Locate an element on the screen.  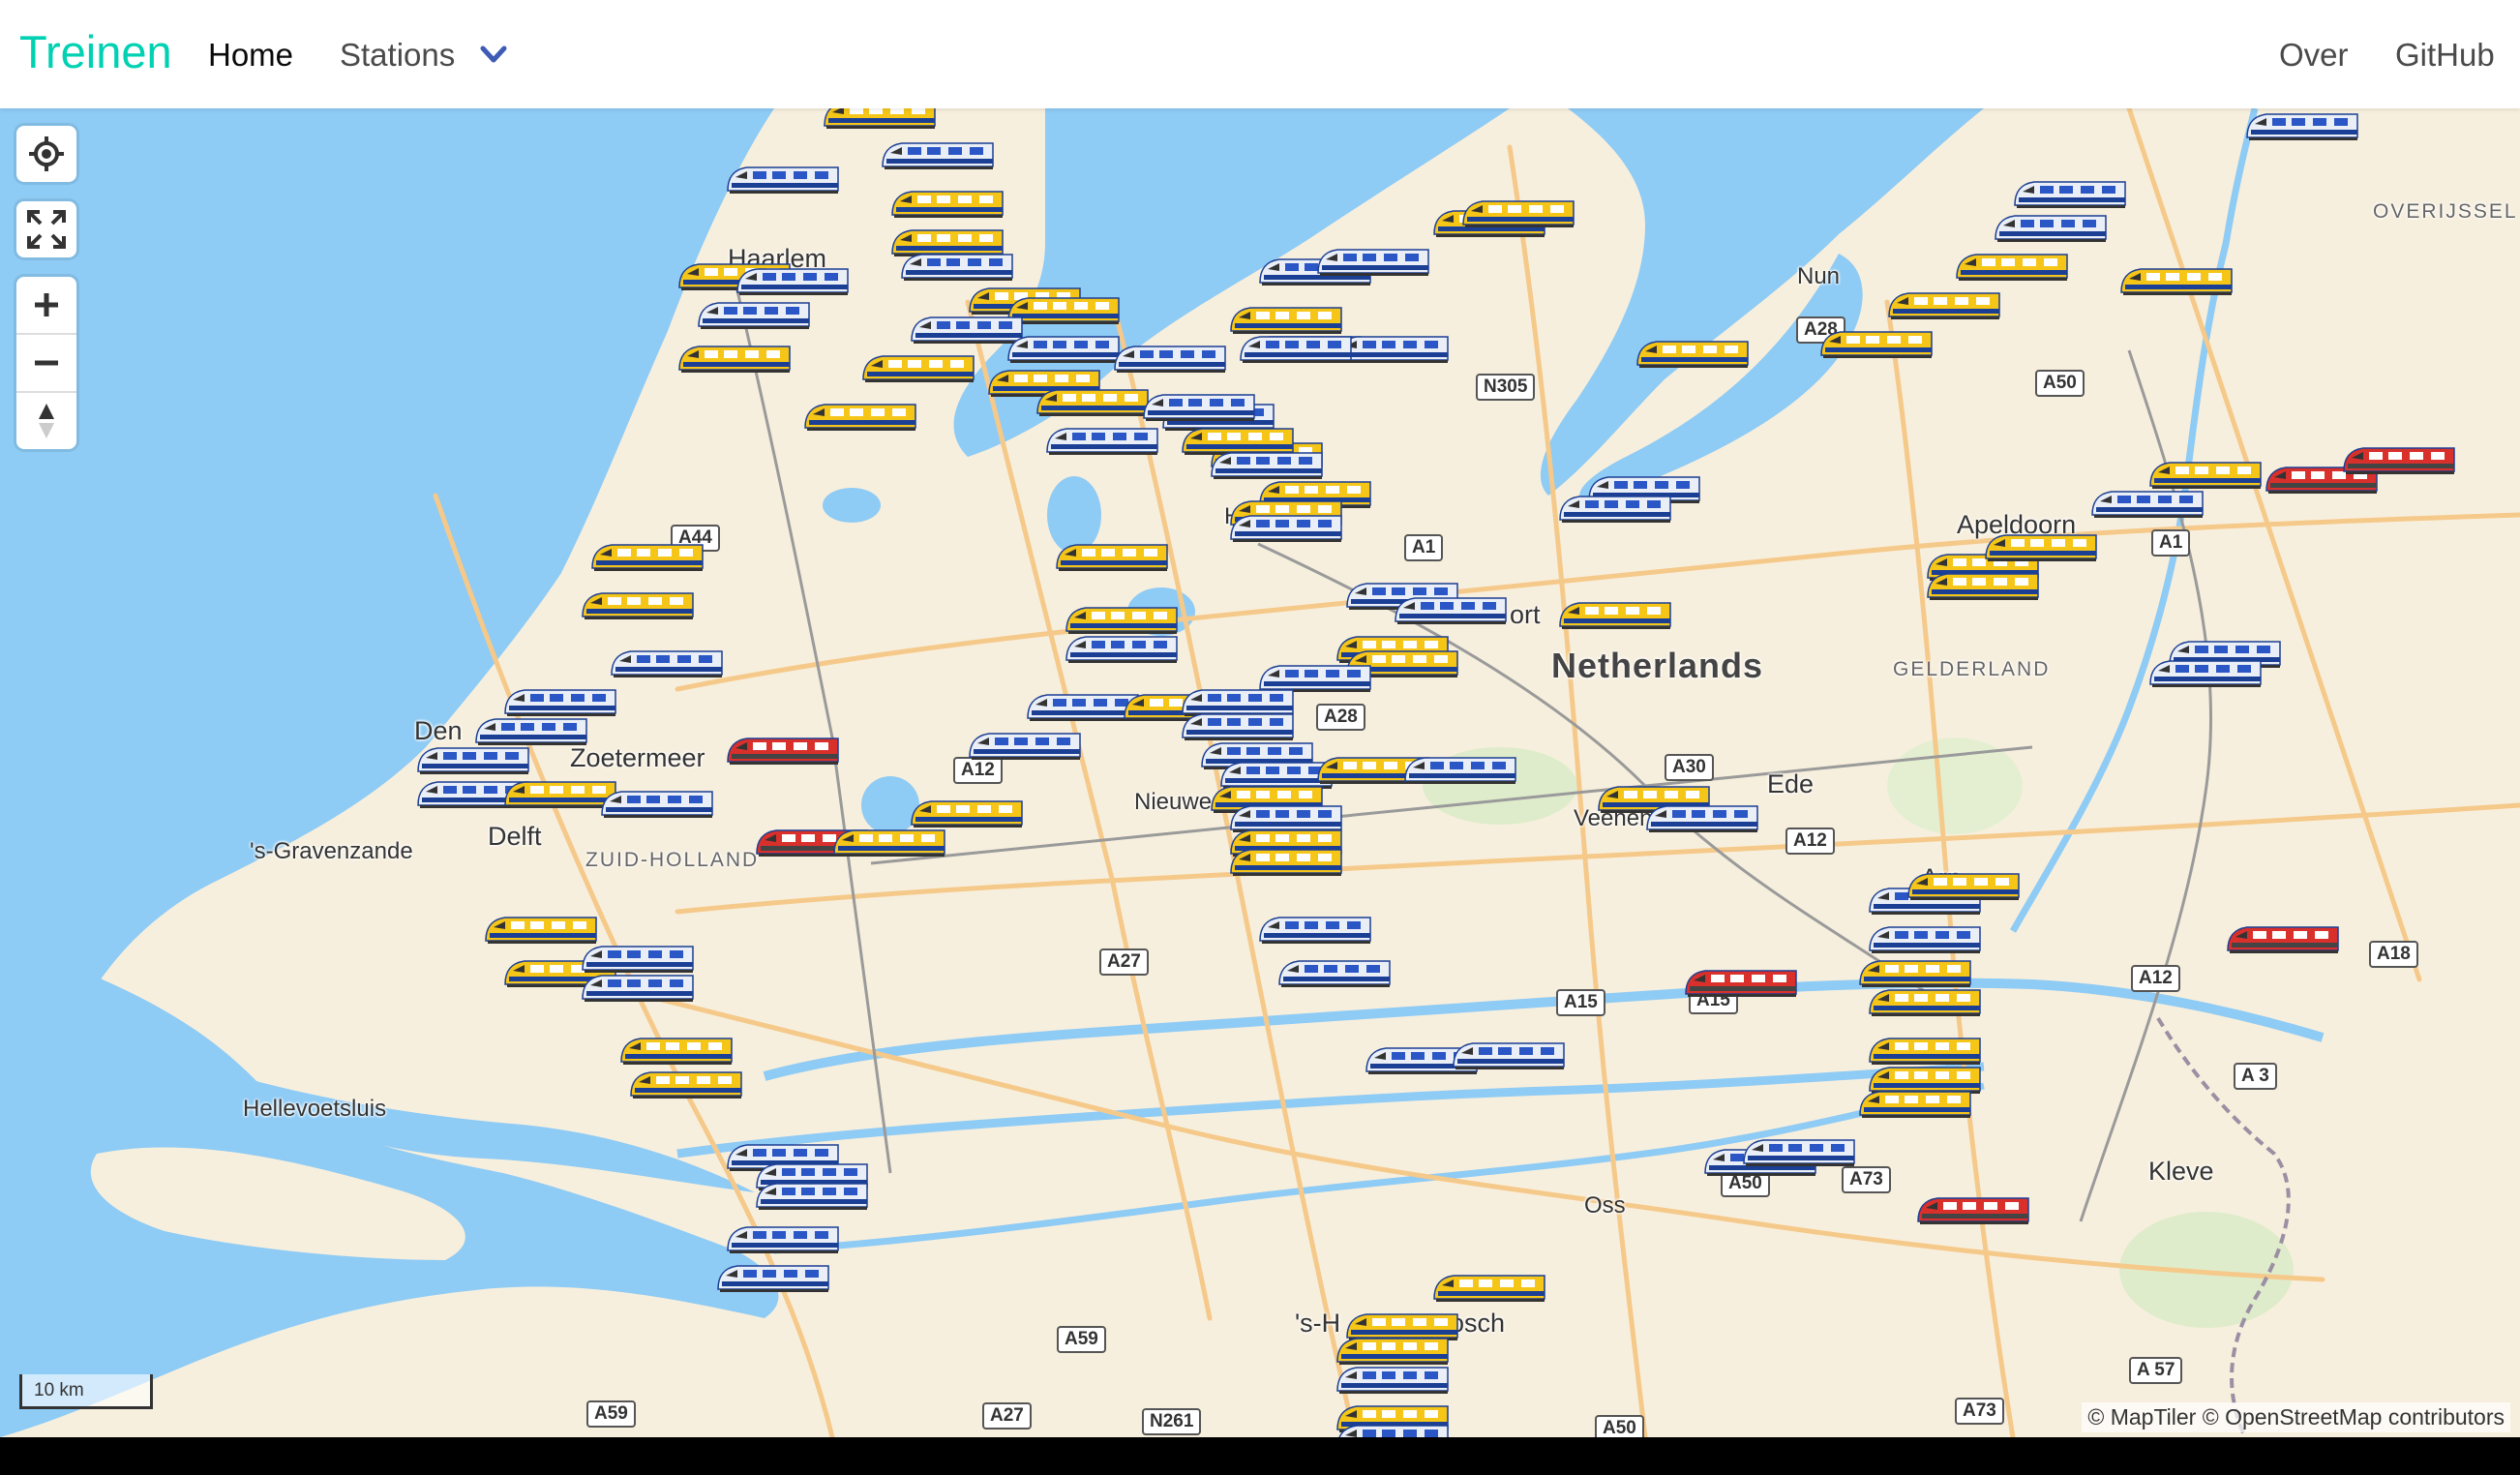
navbar: Treinen Home Stations Over GitHub is located at coordinates (1260, 54).